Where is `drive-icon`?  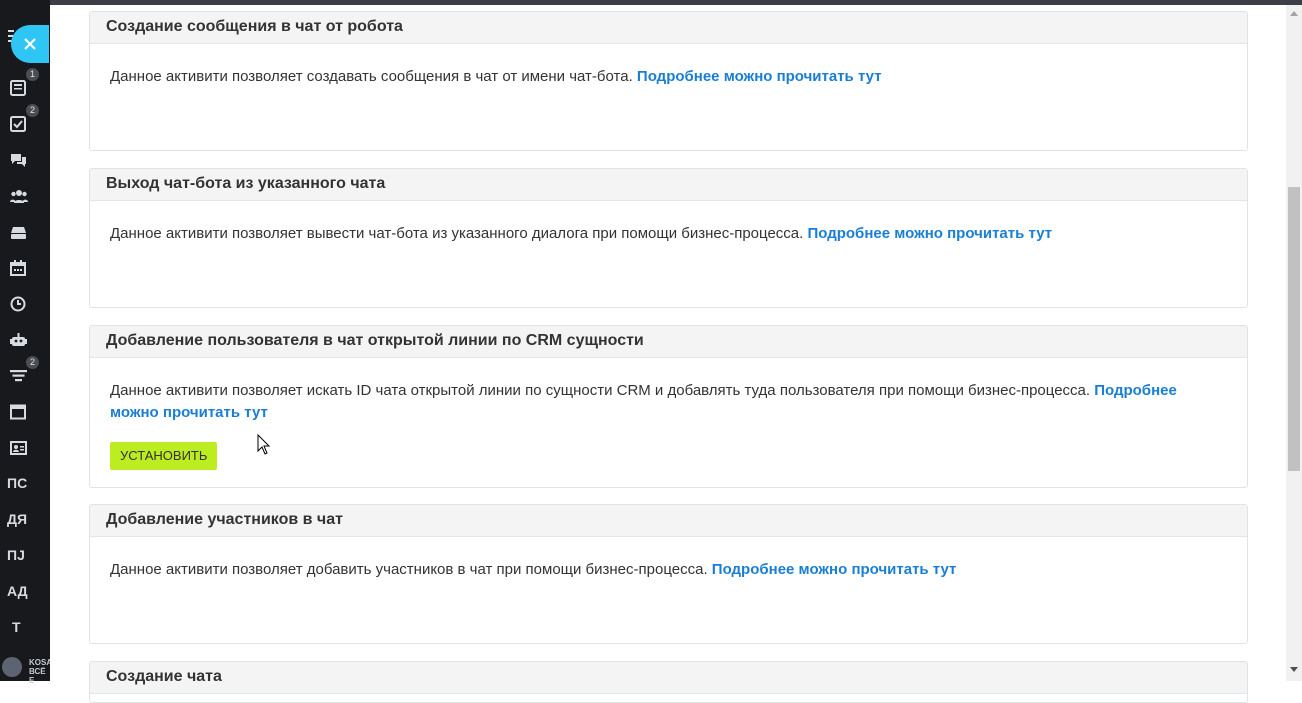 drive-icon is located at coordinates (18, 233).